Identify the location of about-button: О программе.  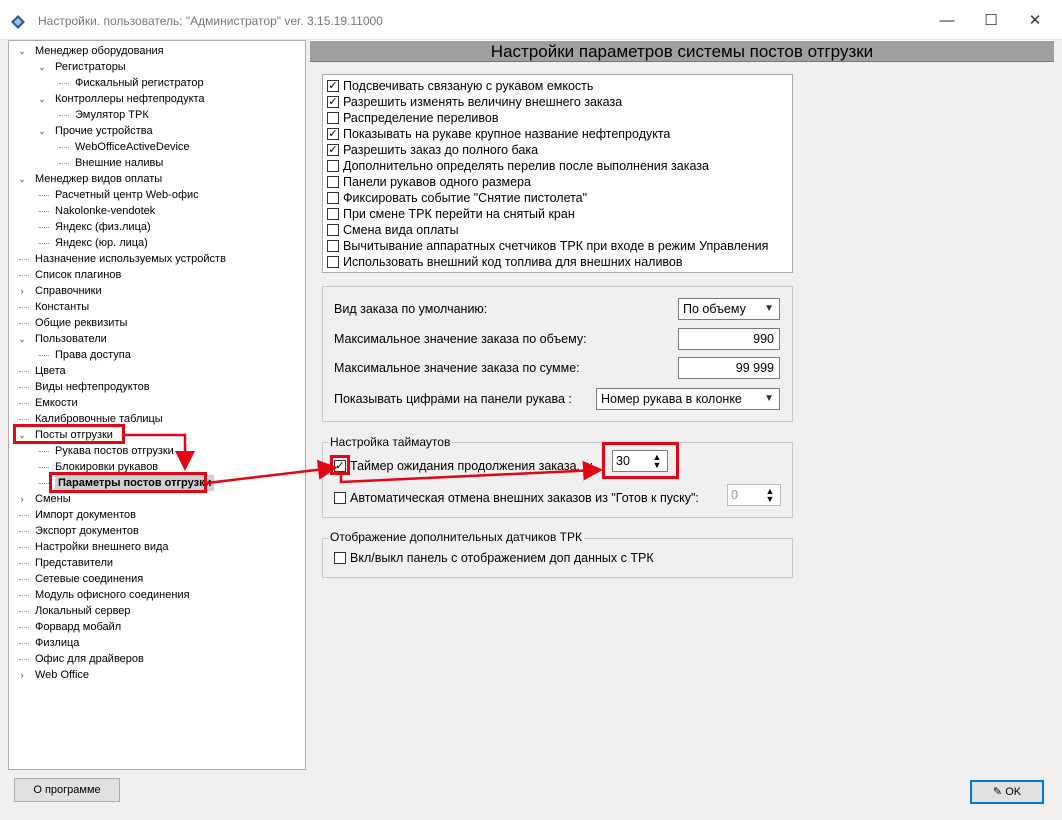
(67, 790).